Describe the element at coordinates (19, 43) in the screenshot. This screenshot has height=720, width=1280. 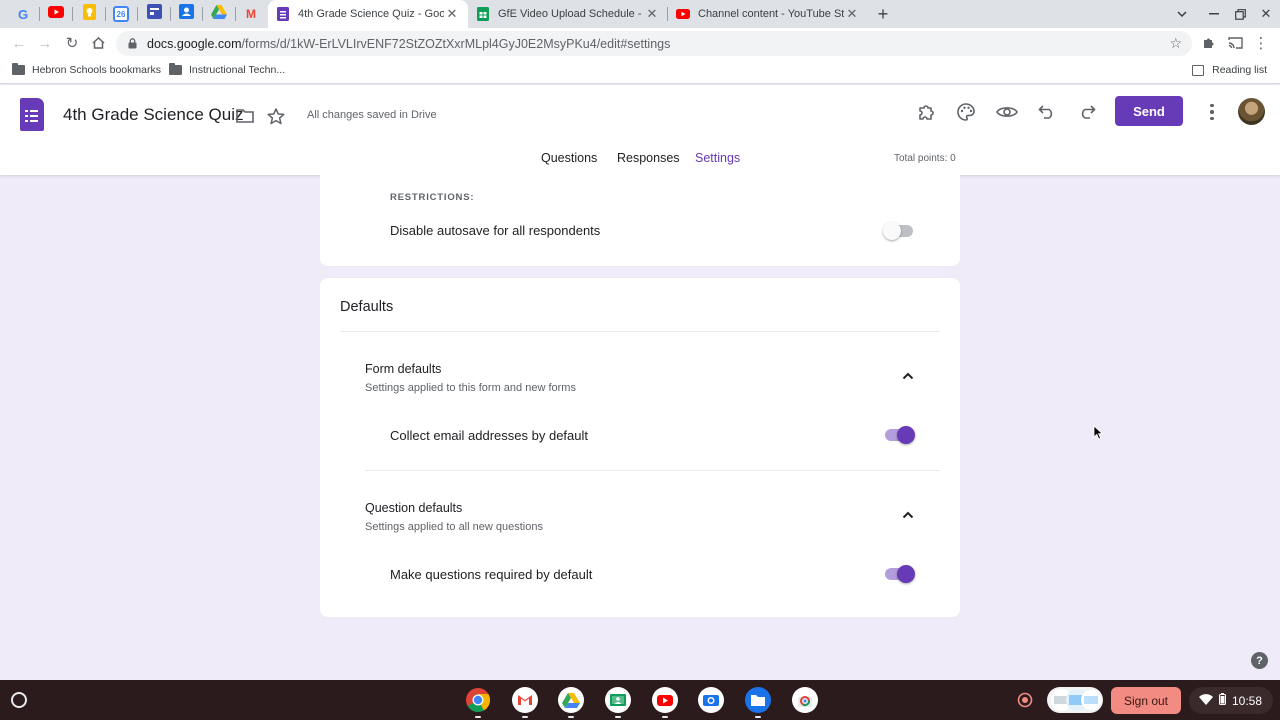
I see `back-icon: ←` at that location.